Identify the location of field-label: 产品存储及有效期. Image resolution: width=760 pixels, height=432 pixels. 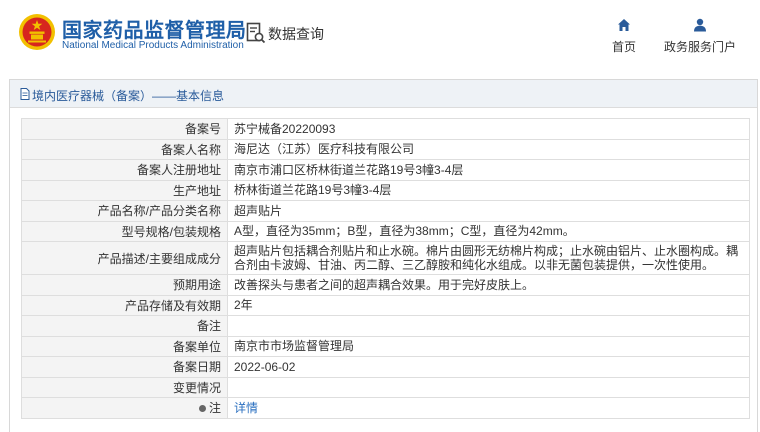
(124, 305).